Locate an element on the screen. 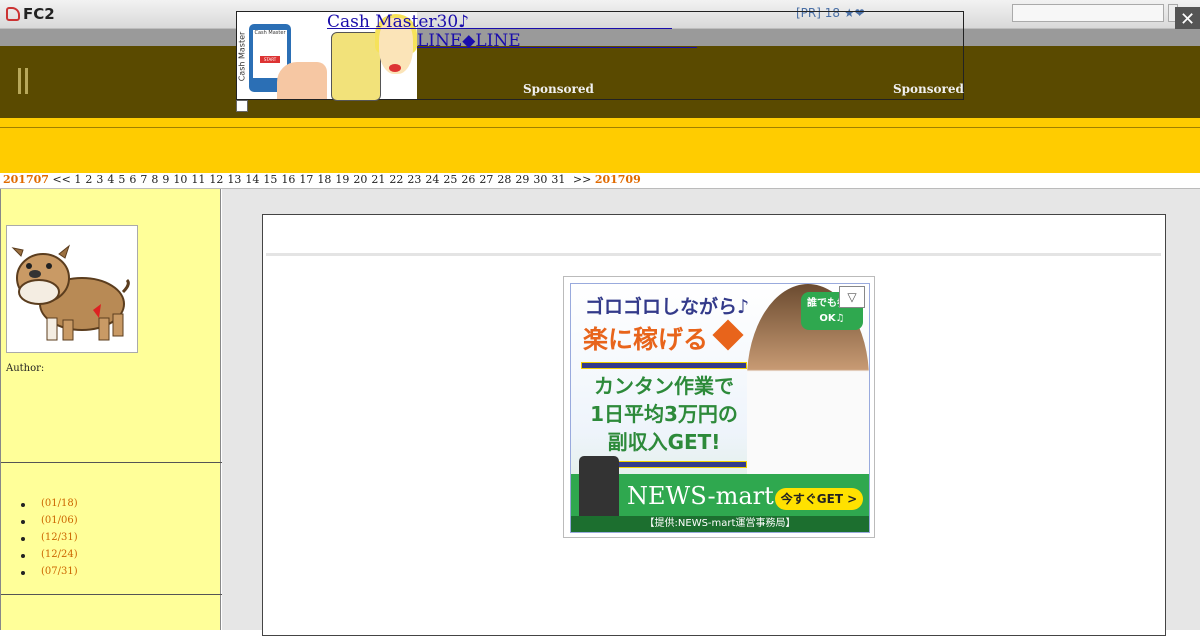 This screenshot has width=1200, height=636. recent-entry: (01/06) is located at coordinates (49, 523).